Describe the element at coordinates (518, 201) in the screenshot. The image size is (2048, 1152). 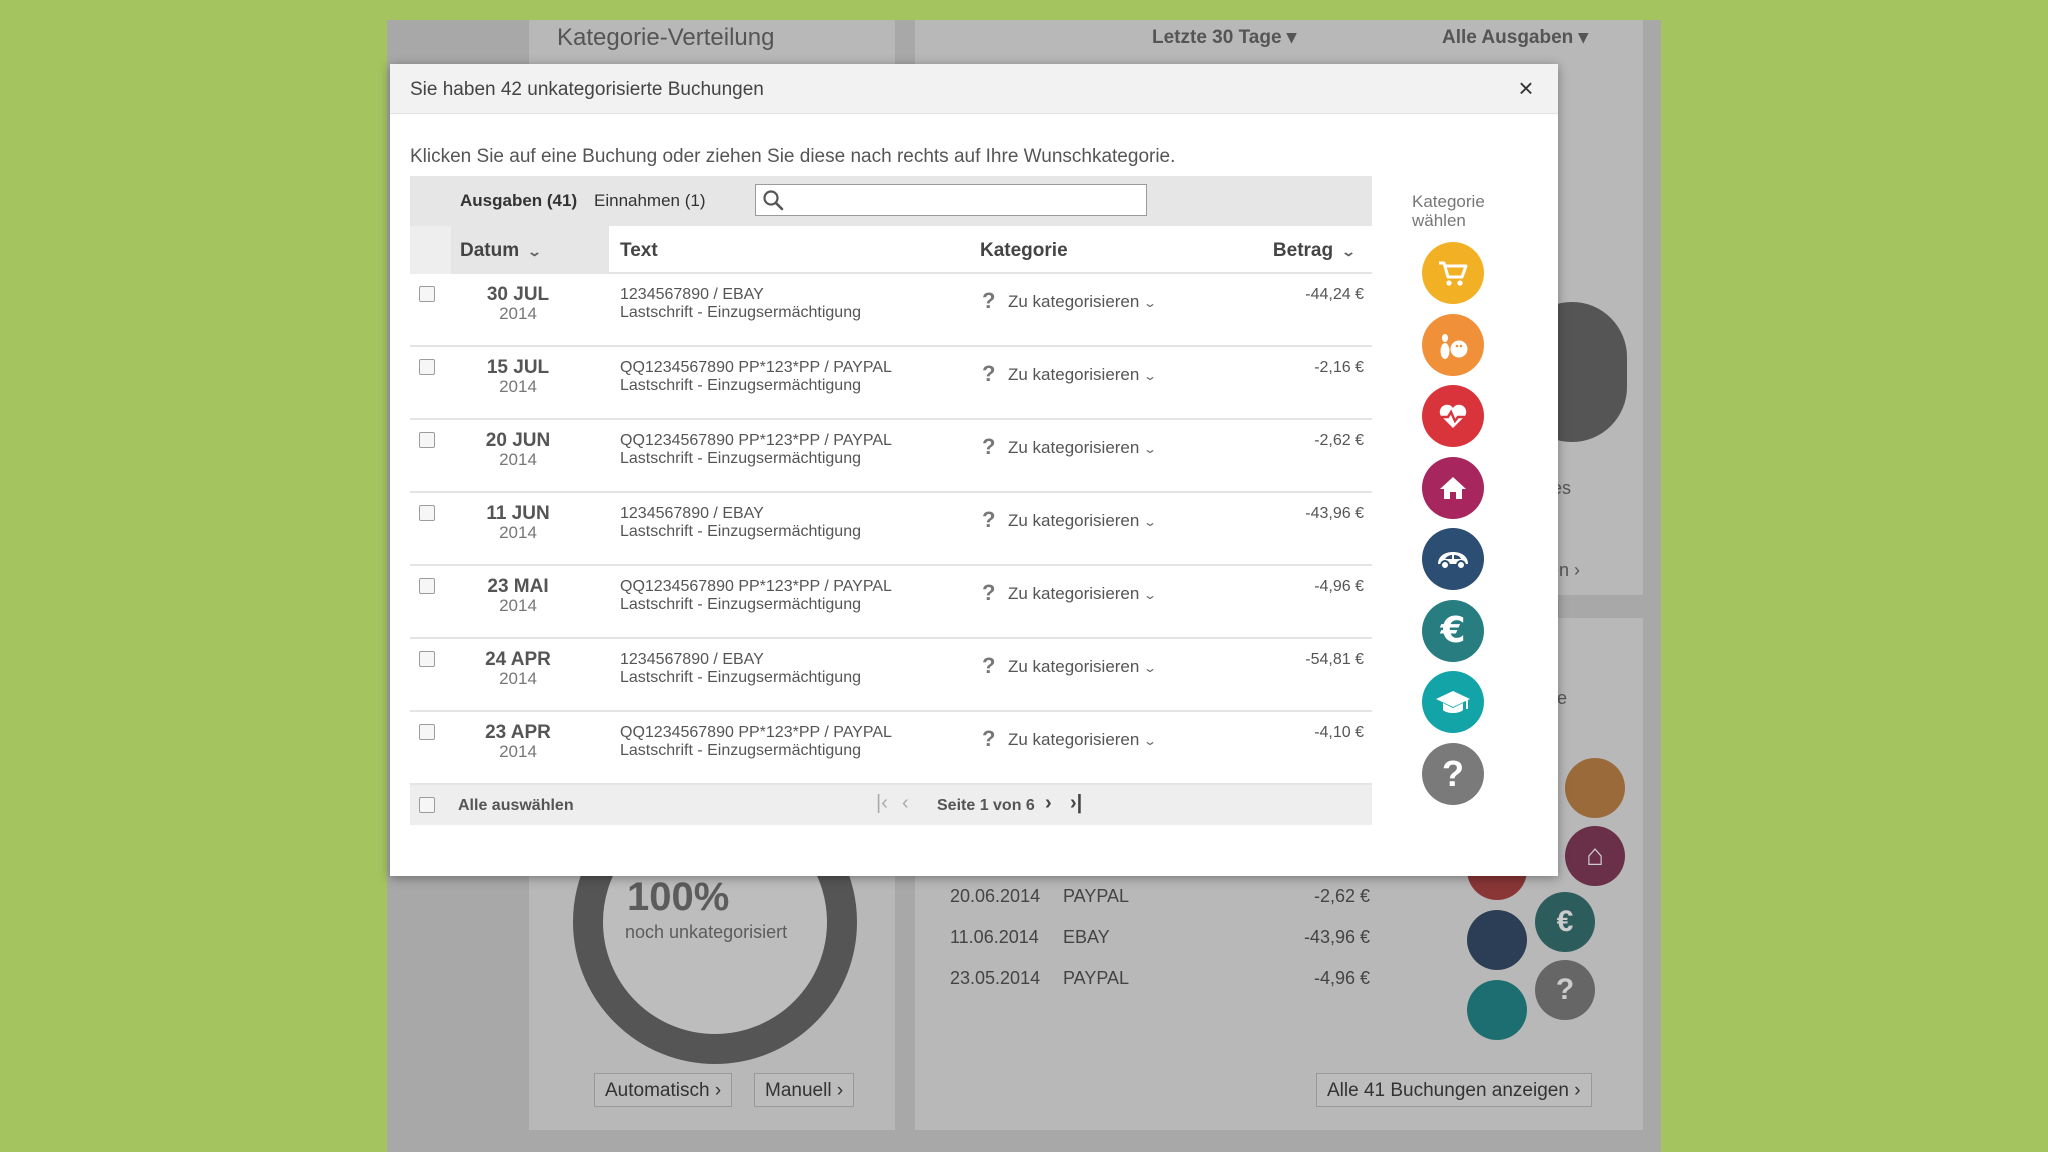
I see `tab-expenses: Ausgaben (41)` at that location.